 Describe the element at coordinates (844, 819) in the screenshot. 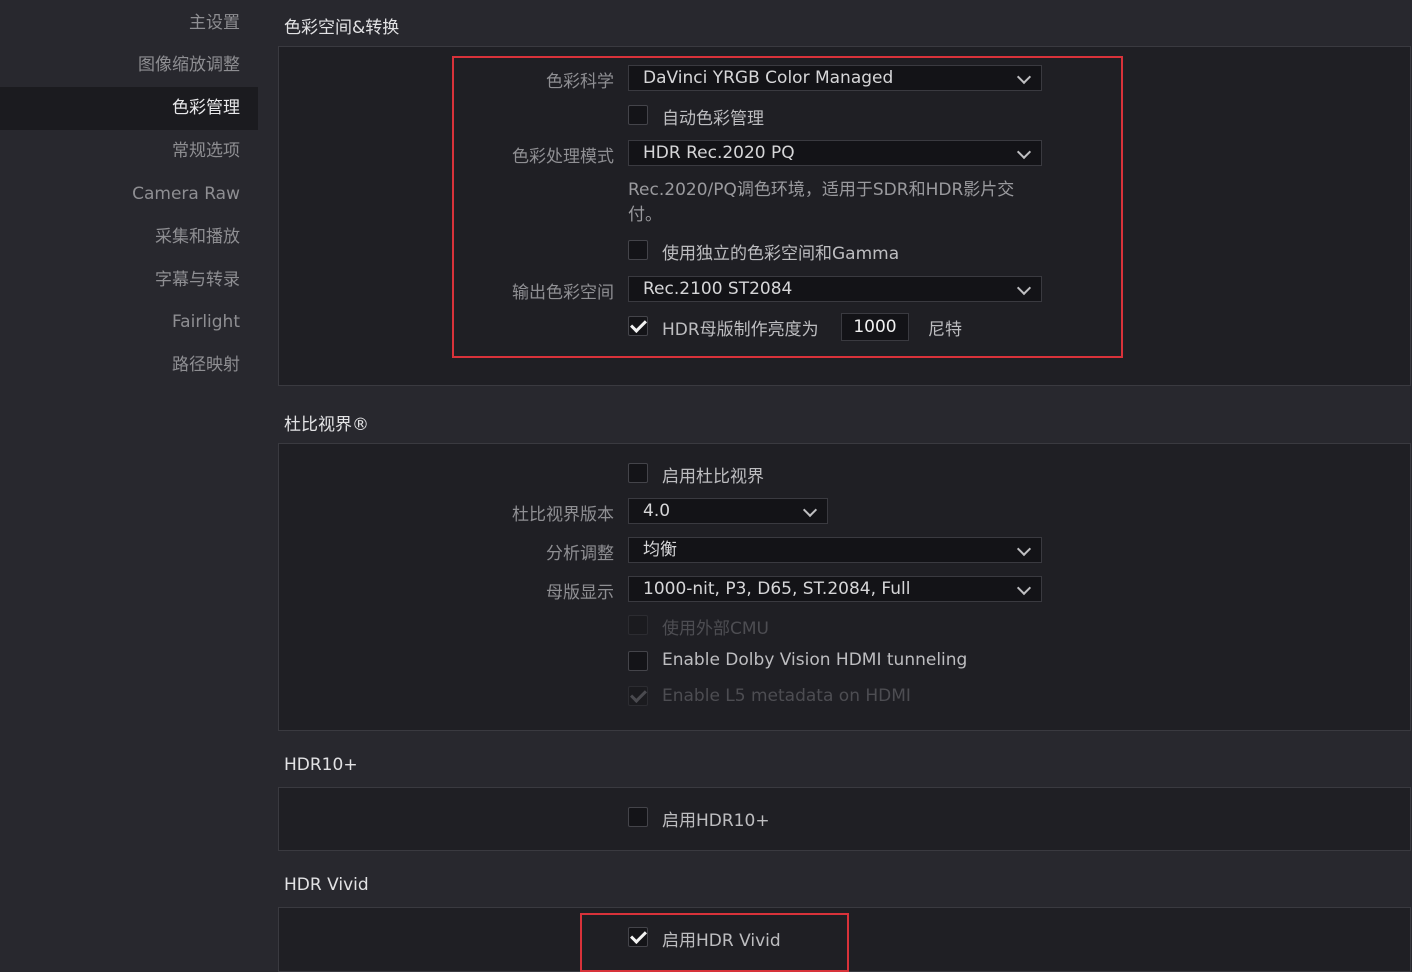

I see `hdr10plus-panel` at that location.